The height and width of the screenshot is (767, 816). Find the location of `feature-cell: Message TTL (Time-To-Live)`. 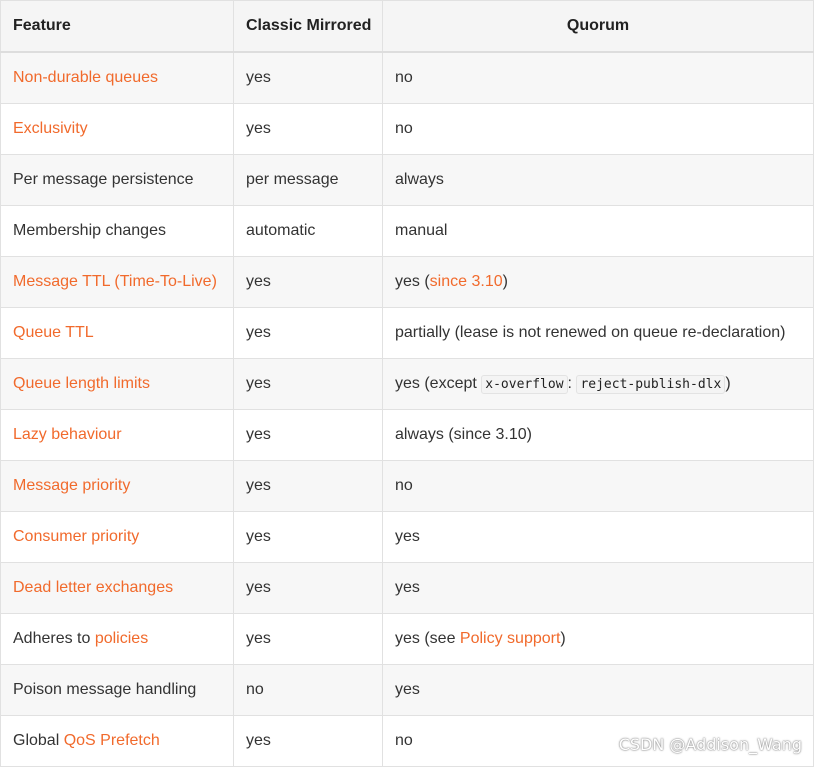

feature-cell: Message TTL (Time-To-Live) is located at coordinates (117, 281).